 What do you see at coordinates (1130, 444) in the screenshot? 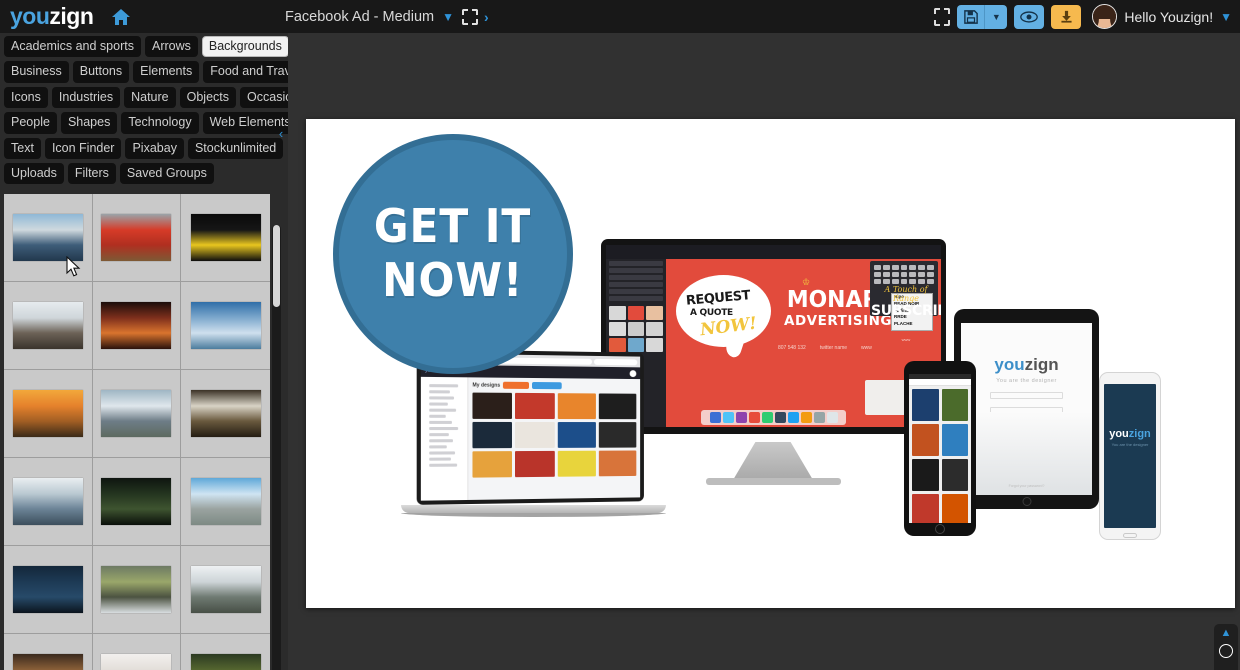
I see `samsung-tagline: You are the designer` at bounding box center [1130, 444].